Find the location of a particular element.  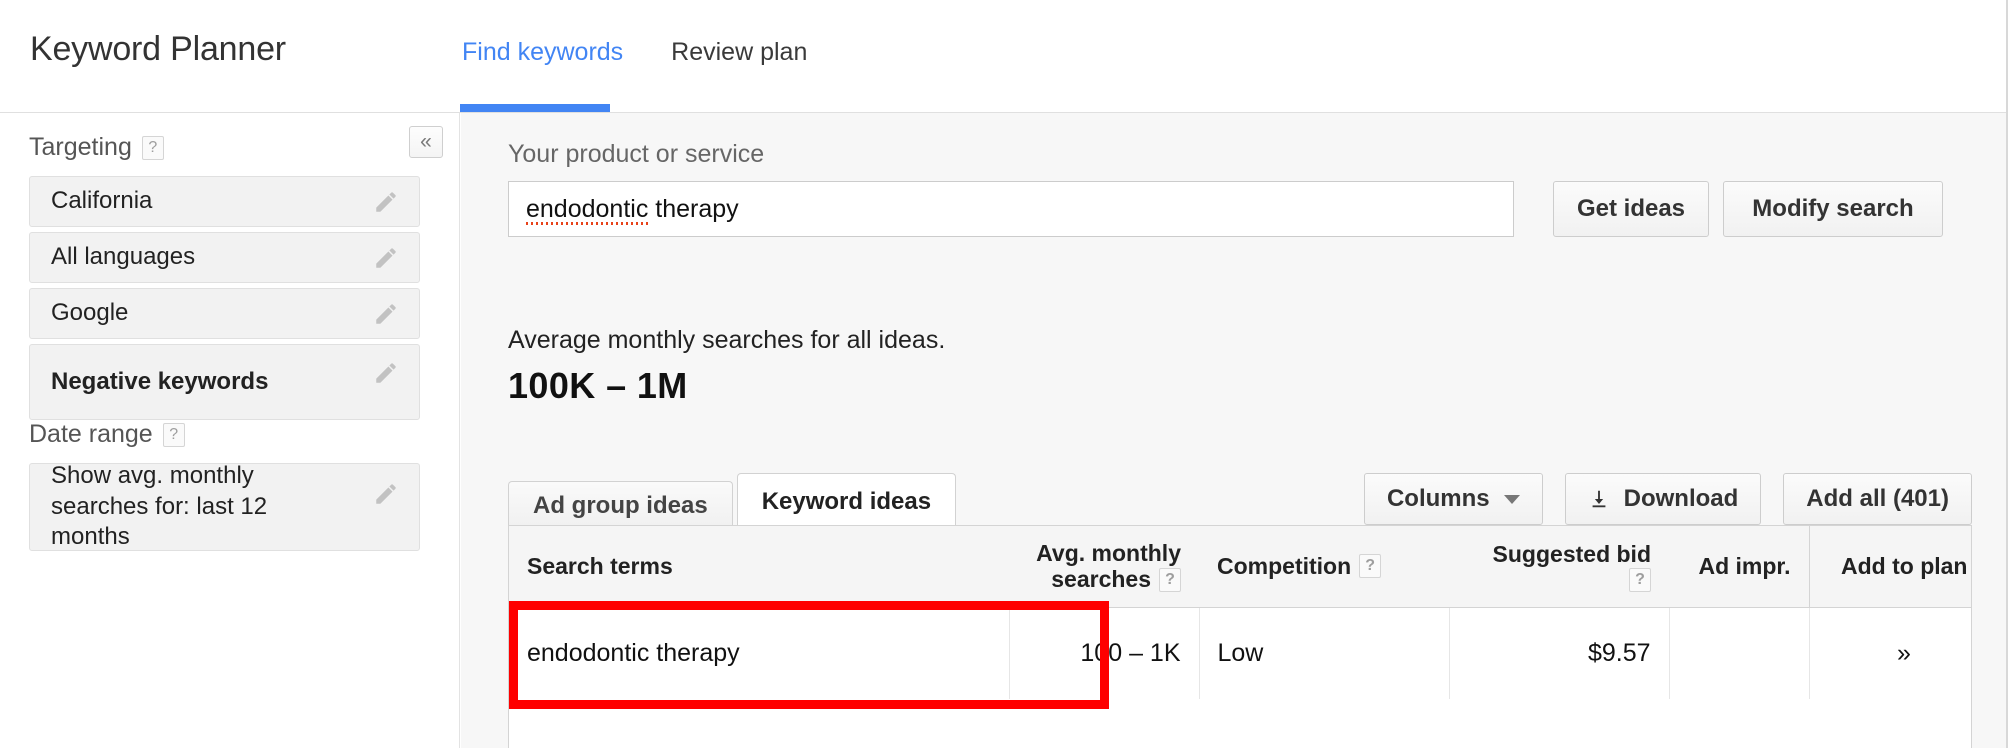

column-header-label-wrap: Competition ? is located at coordinates (1299, 566).